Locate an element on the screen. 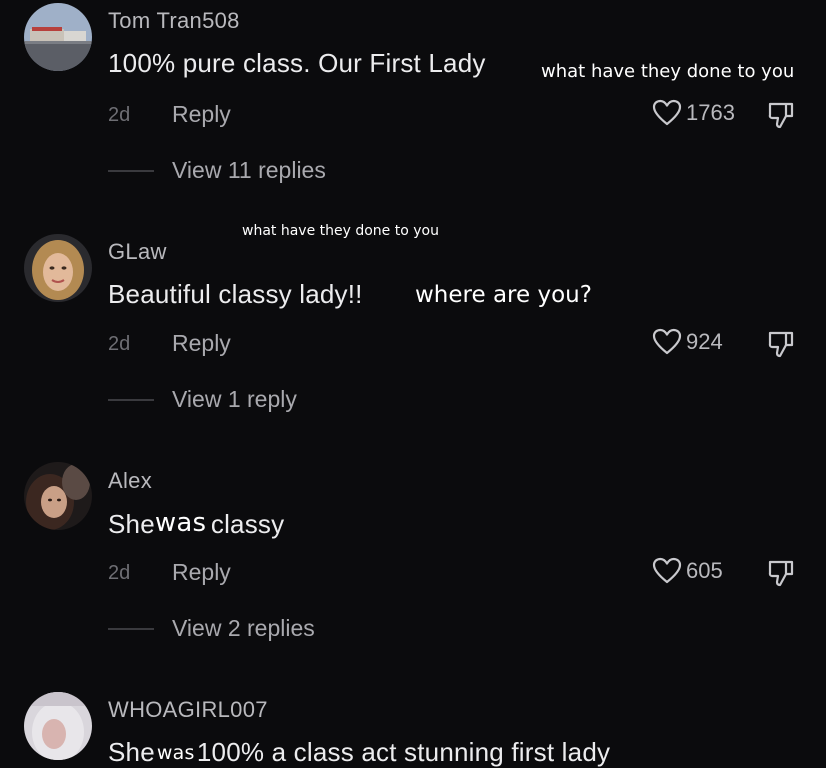  like-button: 605 is located at coordinates (687, 571).